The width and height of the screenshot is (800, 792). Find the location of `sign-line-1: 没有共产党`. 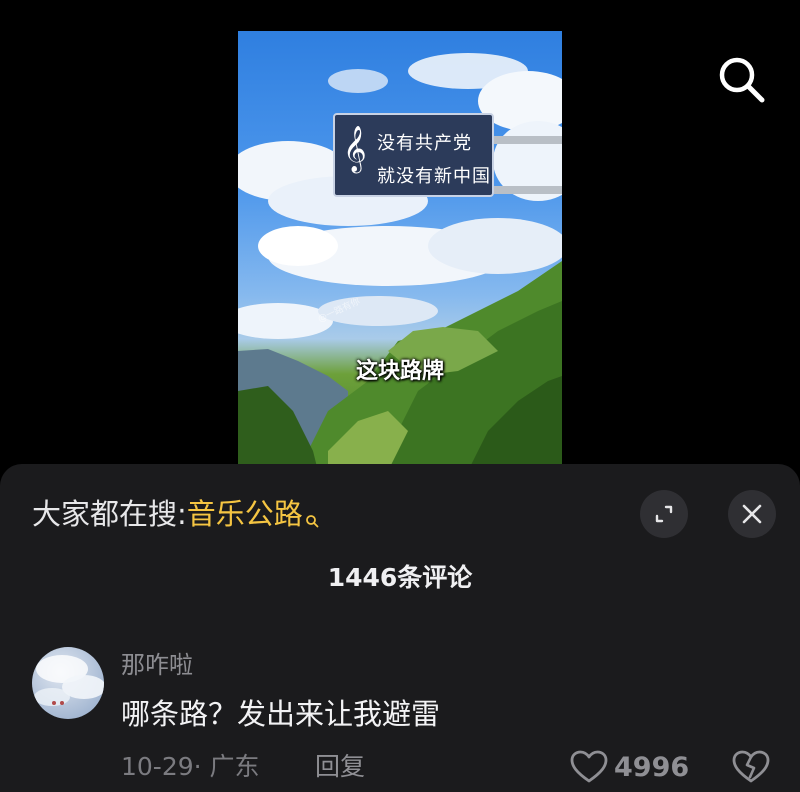

sign-line-1: 没有共产党 is located at coordinates (424, 143).